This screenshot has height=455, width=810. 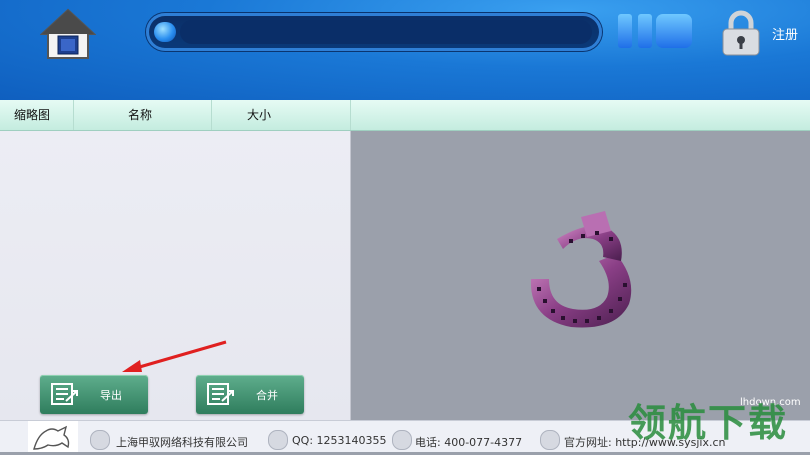 What do you see at coordinates (645, 31) in the screenshot?
I see `pause-icon-bar` at bounding box center [645, 31].